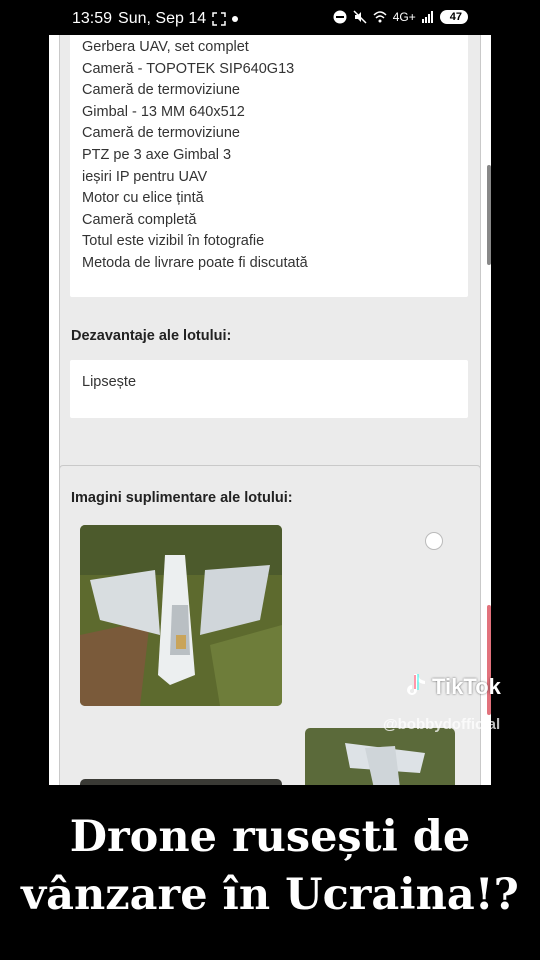 This screenshot has height=960, width=540. What do you see at coordinates (442, 724) in the screenshot?
I see `tiktok-username: @bobbydofficial` at bounding box center [442, 724].